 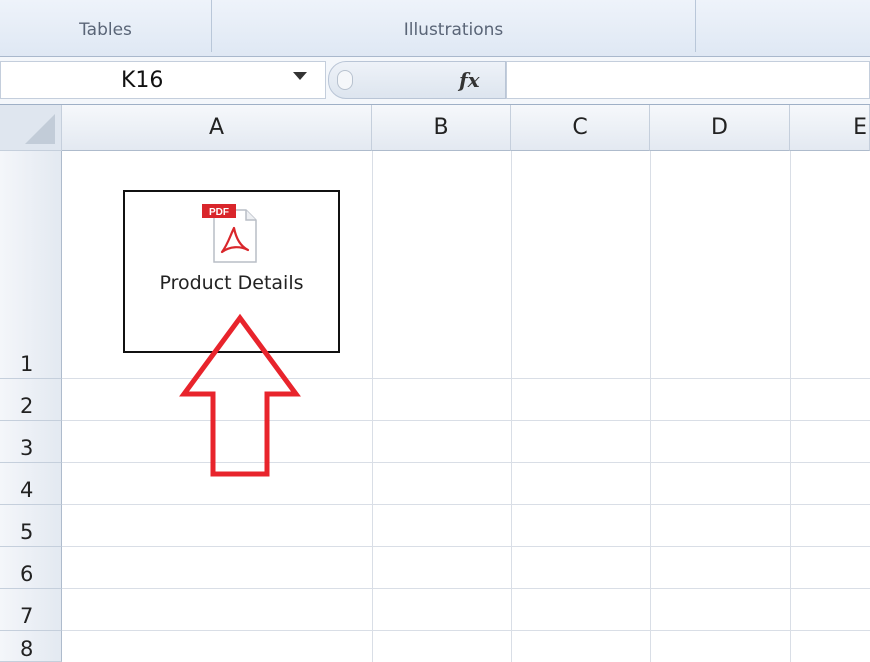 I want to click on ribbon-group-next, so click(x=783, y=26).